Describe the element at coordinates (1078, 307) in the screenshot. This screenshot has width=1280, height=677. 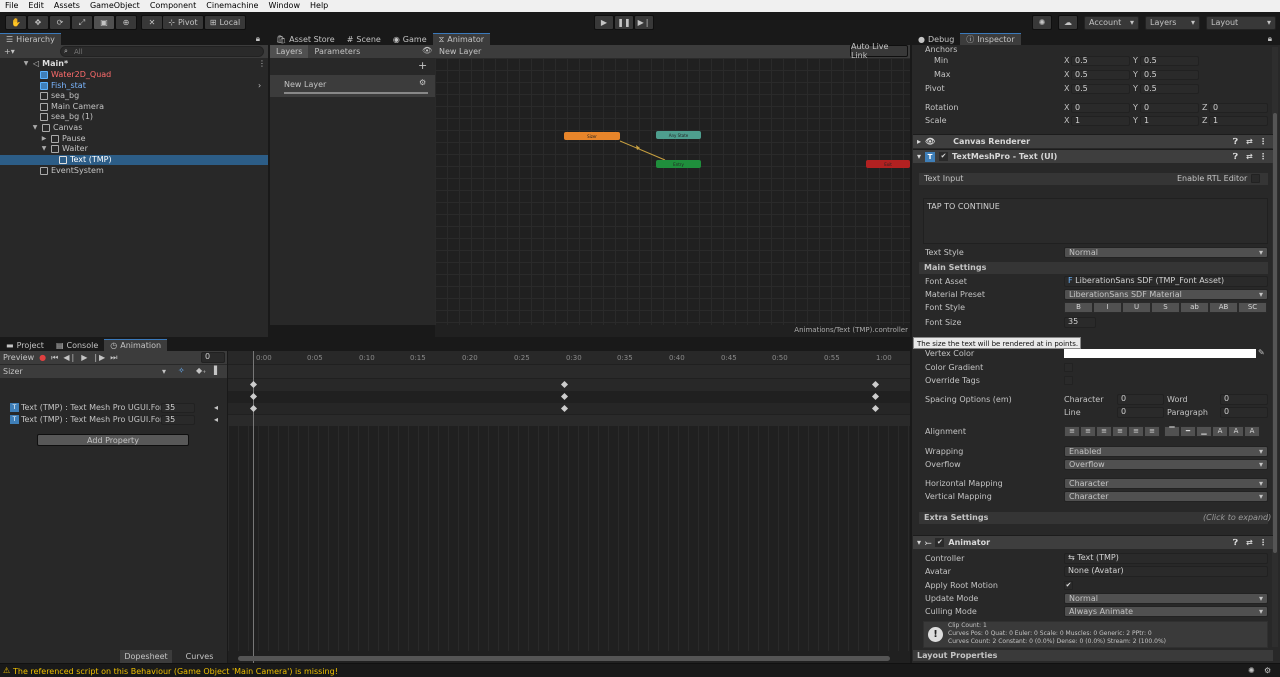
I see `bold-button: B` at that location.